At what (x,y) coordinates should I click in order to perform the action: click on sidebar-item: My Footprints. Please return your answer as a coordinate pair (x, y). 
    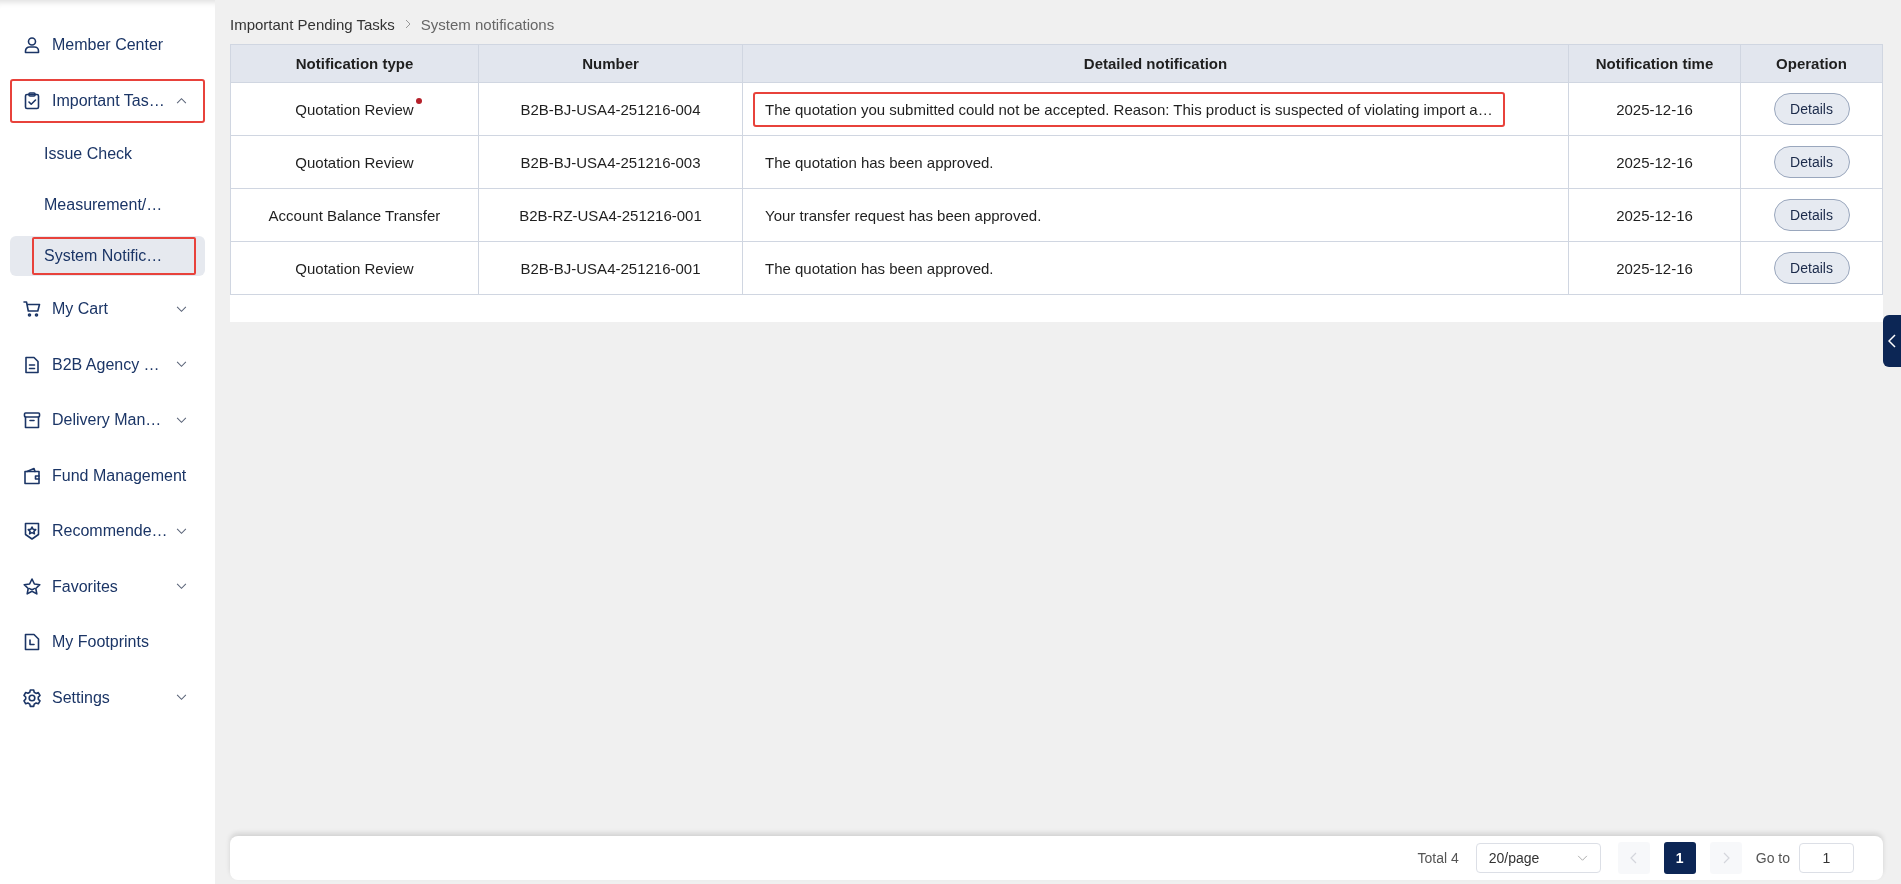
    Looking at the image, I should click on (107, 642).